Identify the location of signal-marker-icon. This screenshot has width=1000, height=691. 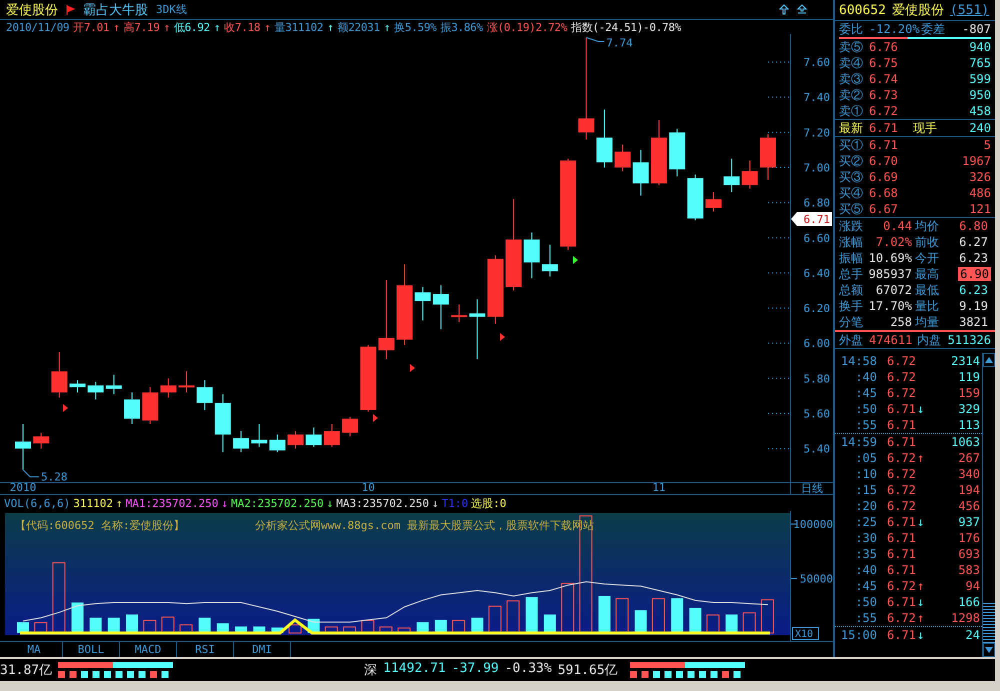
(65, 408).